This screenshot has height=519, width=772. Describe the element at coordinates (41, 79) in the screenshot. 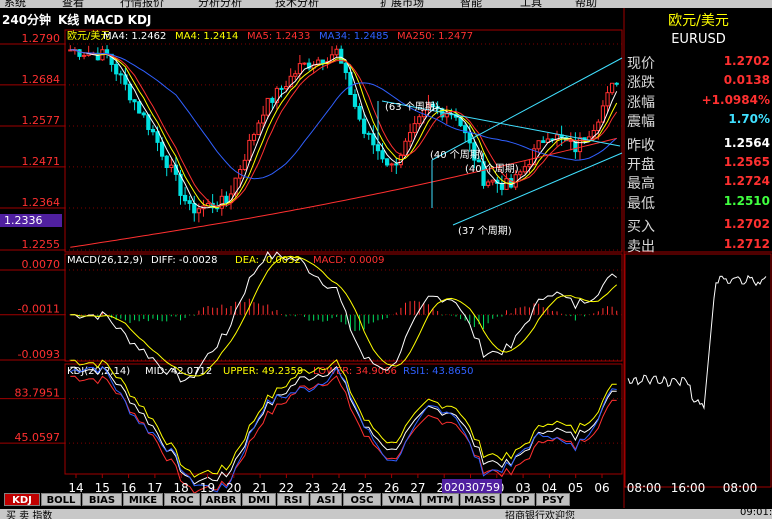

I see `y-tick-label: 1.2684` at that location.